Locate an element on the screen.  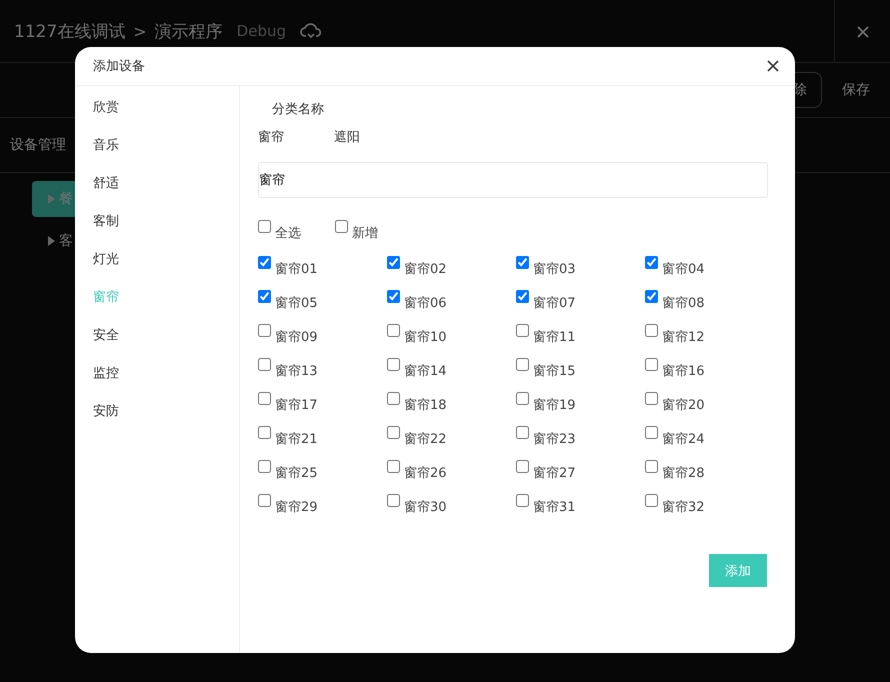
checkbox-label: 窗帘16 is located at coordinates (683, 371).